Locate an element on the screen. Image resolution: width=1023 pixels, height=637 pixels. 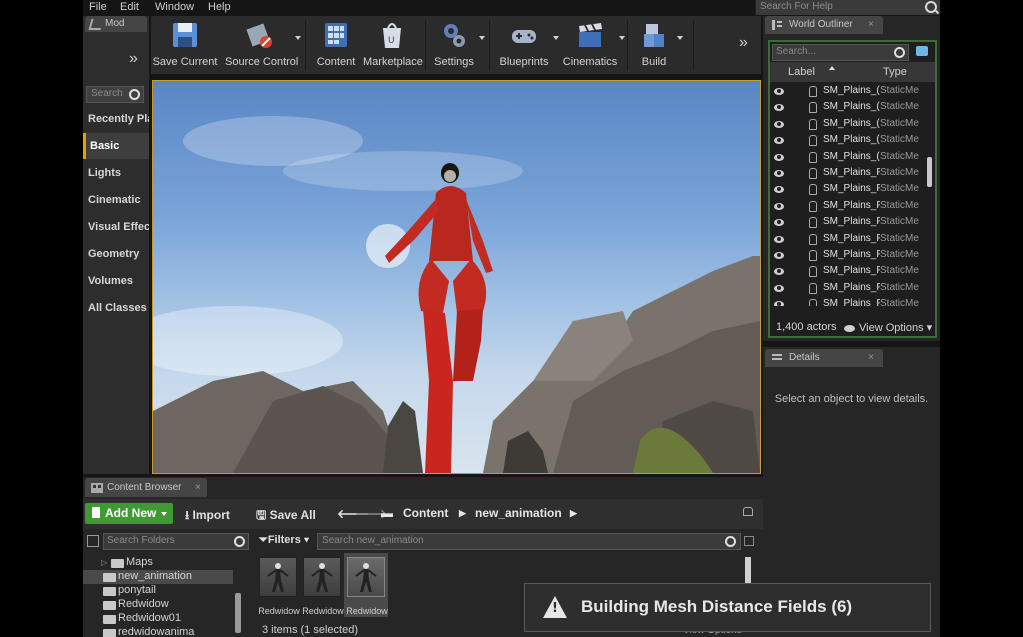
category-volumes: Volumes is located at coordinates (116, 281).